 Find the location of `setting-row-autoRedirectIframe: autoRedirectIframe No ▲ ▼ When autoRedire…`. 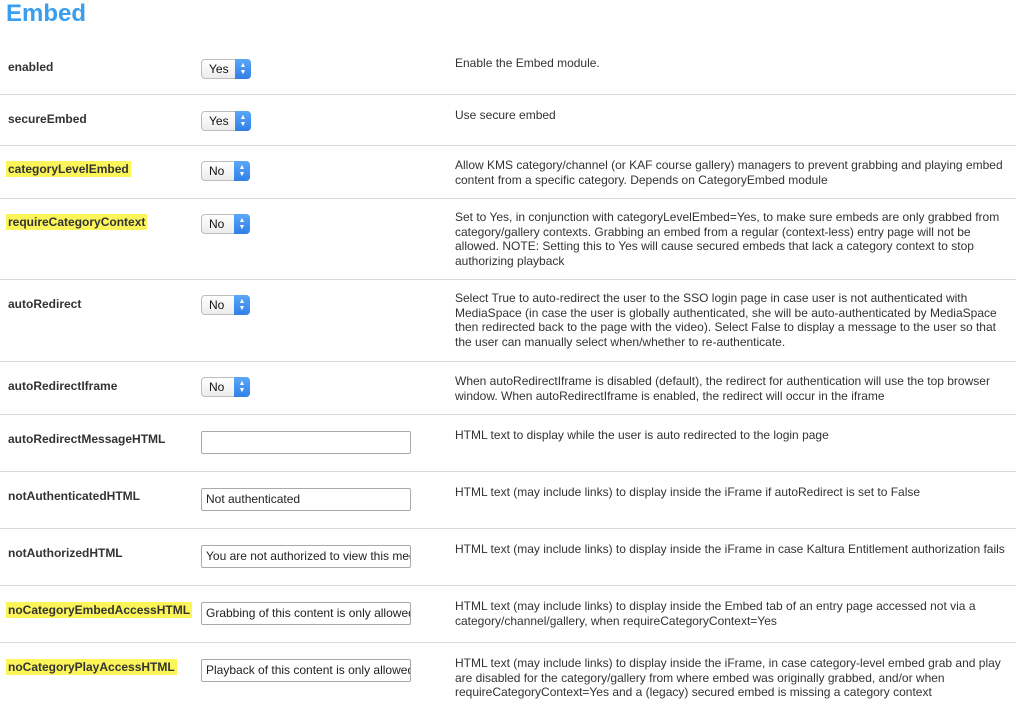

setting-row-autoRedirectIframe: autoRedirectIframe No ▲ ▼ When autoRedire… is located at coordinates (508, 388).